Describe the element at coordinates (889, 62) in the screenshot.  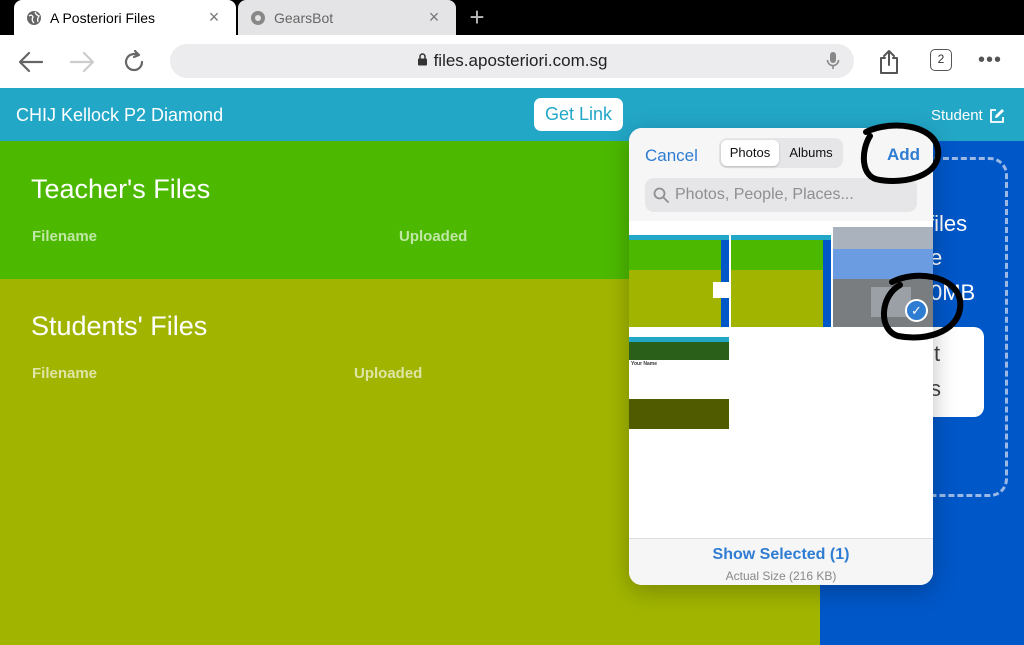
I see `share-icon` at that location.